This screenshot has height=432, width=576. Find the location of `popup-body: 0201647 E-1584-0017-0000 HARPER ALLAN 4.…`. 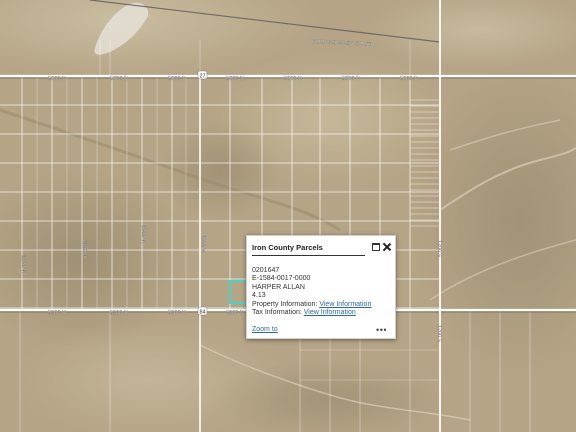

popup-body: 0201647 E-1584-0017-0000 HARPER ALLAN 4.… is located at coordinates (311, 292).